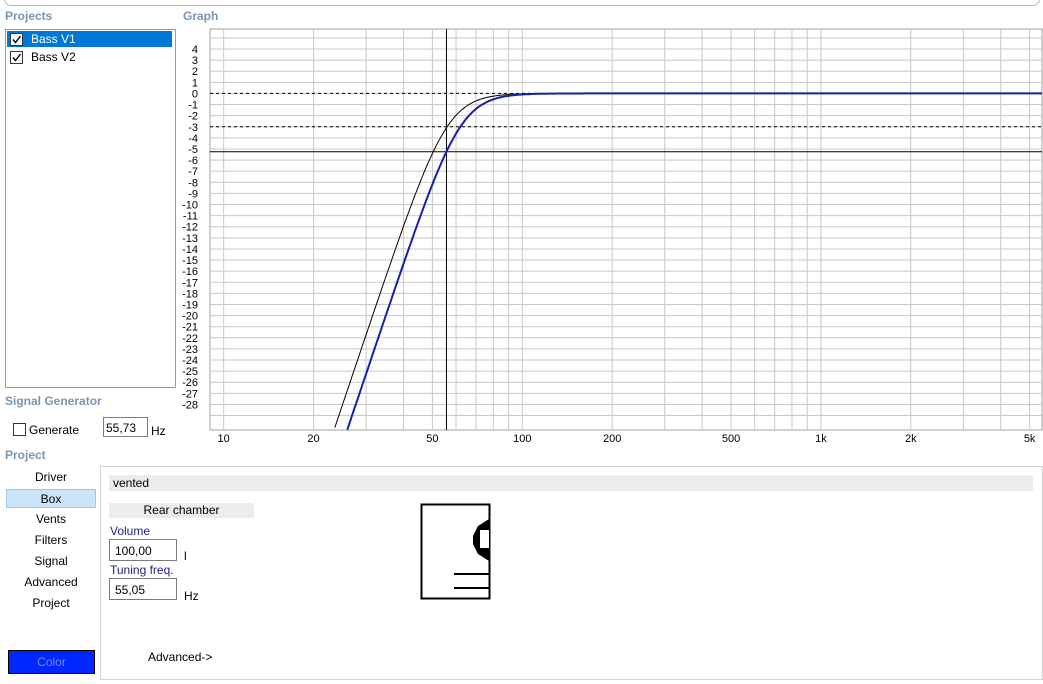 The image size is (1043, 684). Describe the element at coordinates (612, 439) in the screenshot. I see `x-tick-label: 200` at that location.